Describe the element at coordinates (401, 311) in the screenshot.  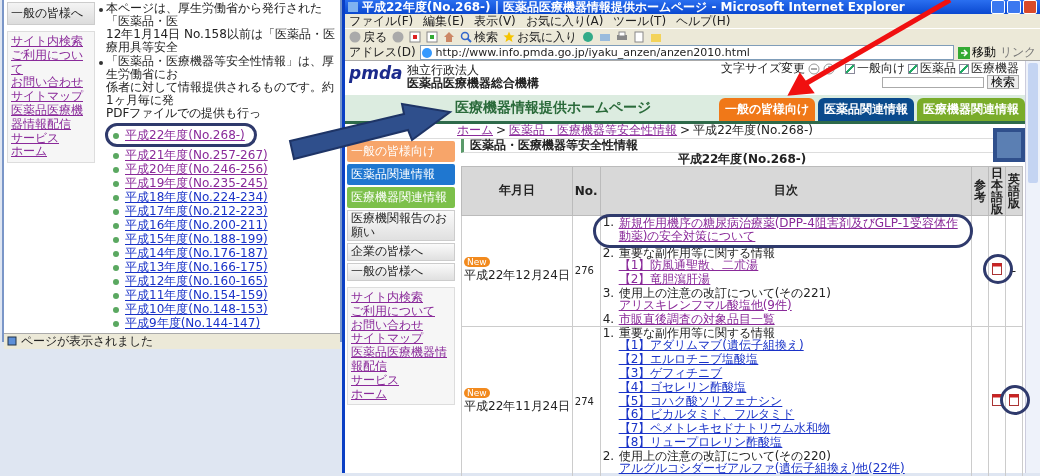
I see `nav-link: ご利用について` at that location.